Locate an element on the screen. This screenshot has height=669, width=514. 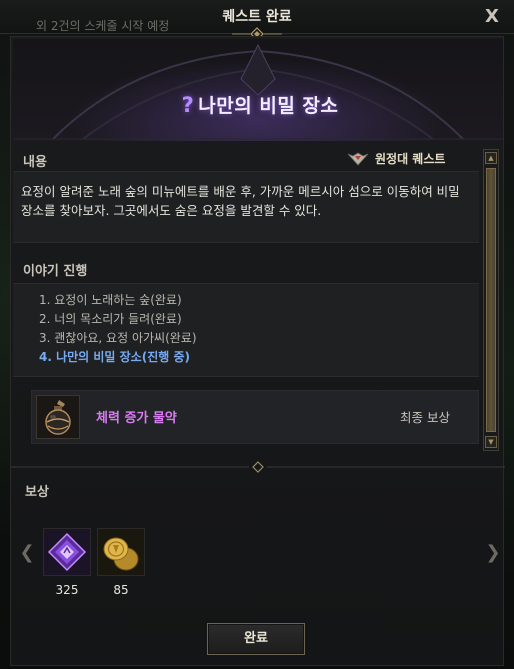
reward-count: 85 is located at coordinates (121, 590).